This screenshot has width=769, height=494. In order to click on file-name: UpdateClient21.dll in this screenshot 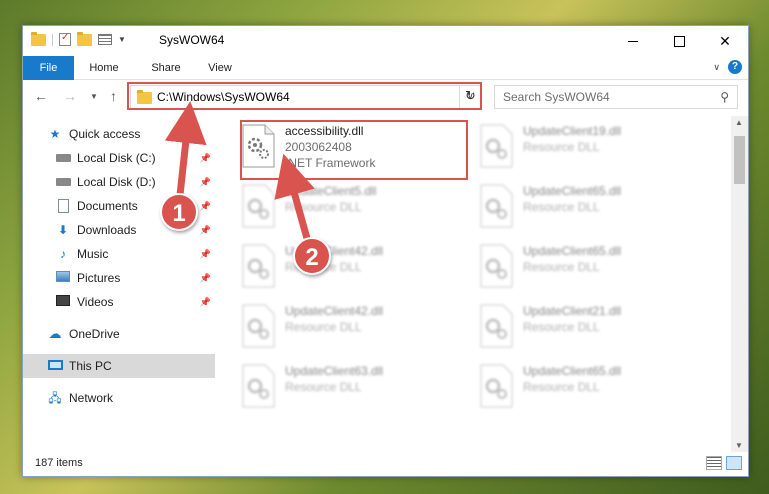, I will do `click(572, 311)`.